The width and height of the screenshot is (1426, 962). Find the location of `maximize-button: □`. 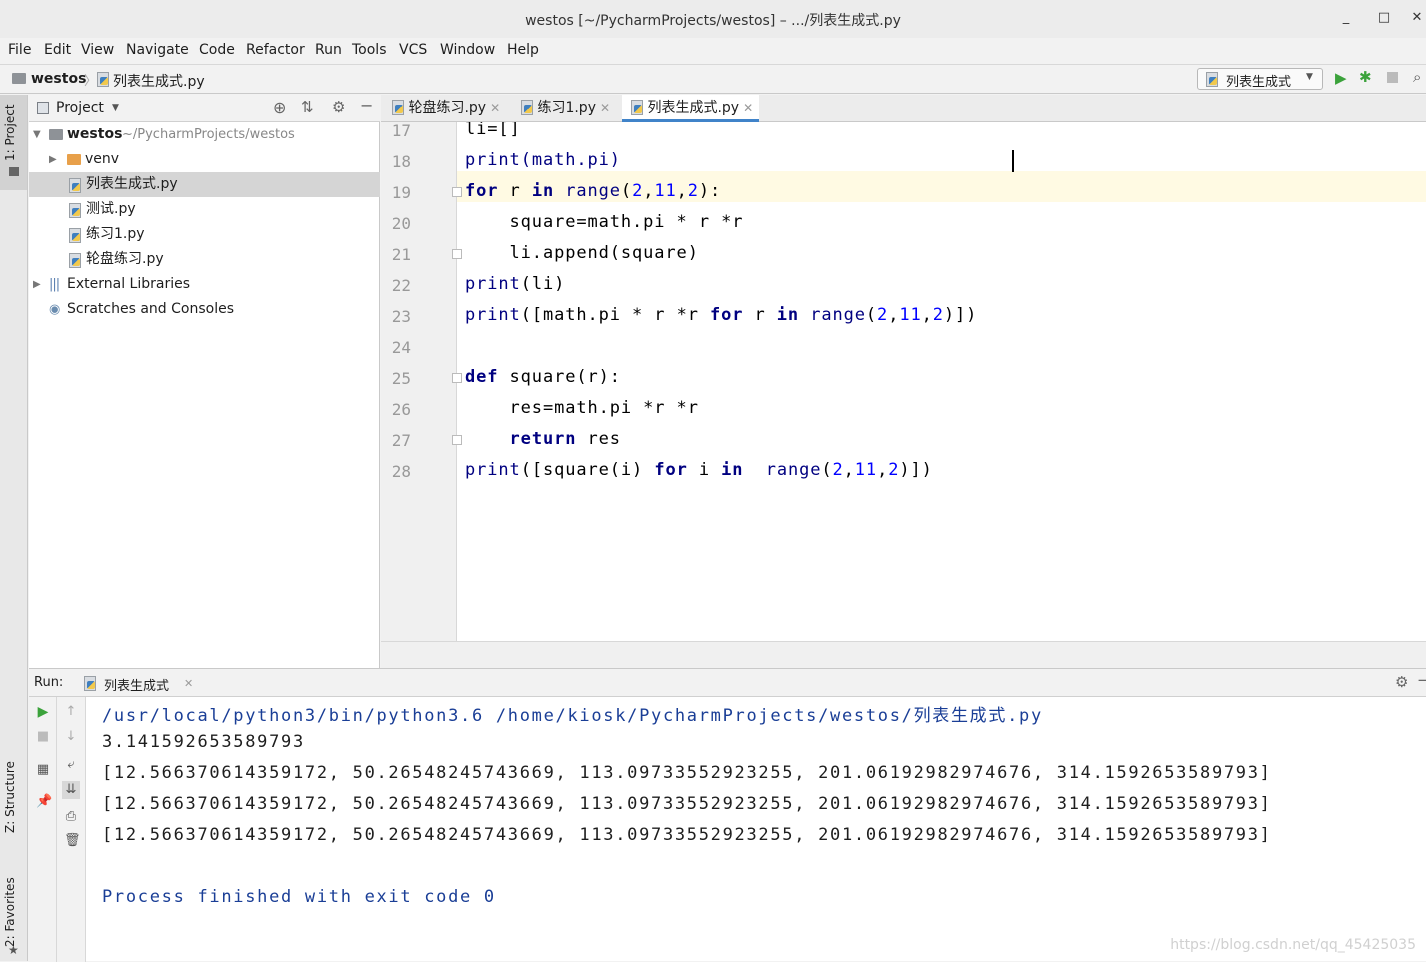

maximize-button: □ is located at coordinates (1384, 18).